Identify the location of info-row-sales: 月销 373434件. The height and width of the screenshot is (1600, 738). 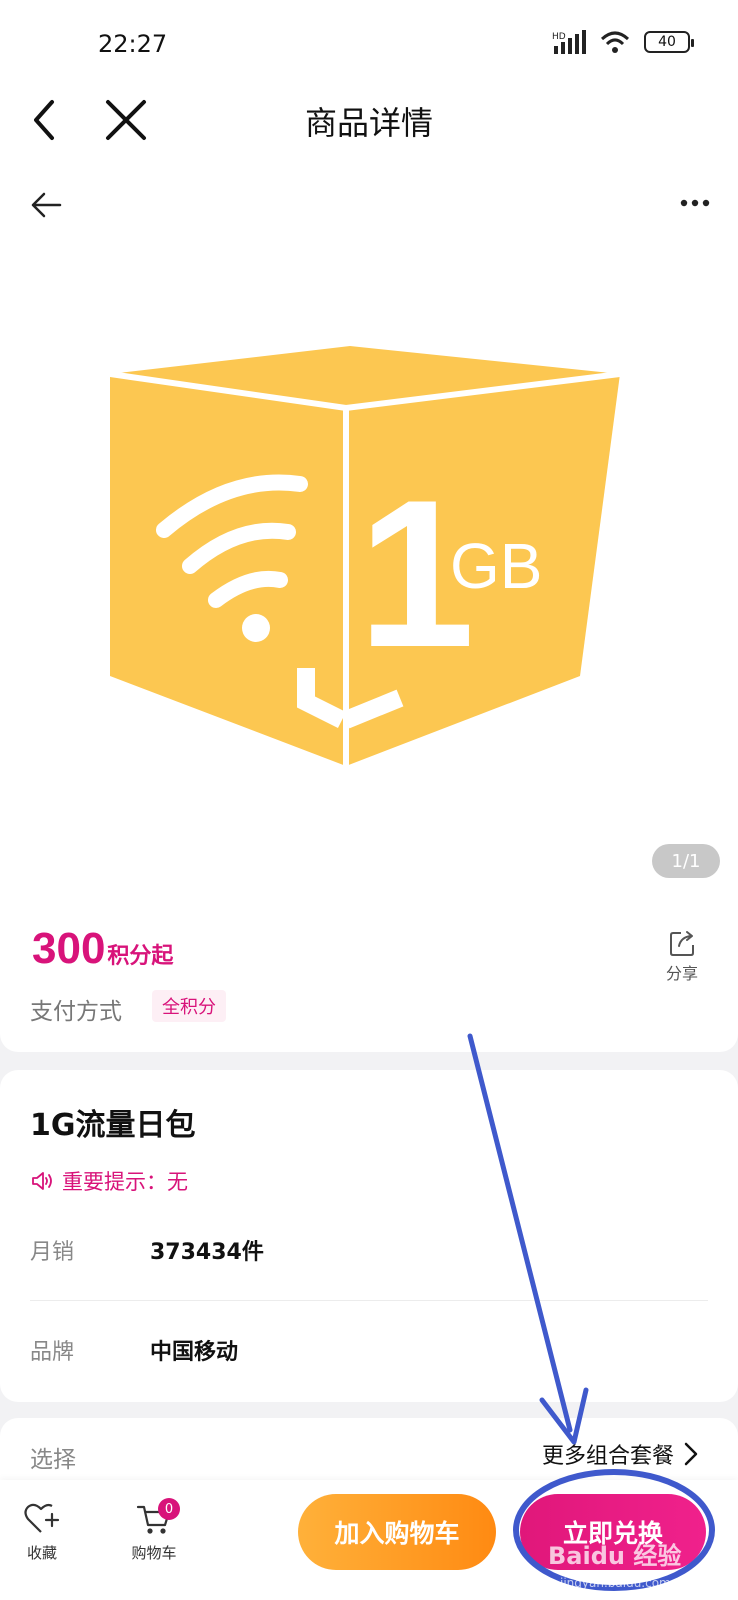
(369, 1250).